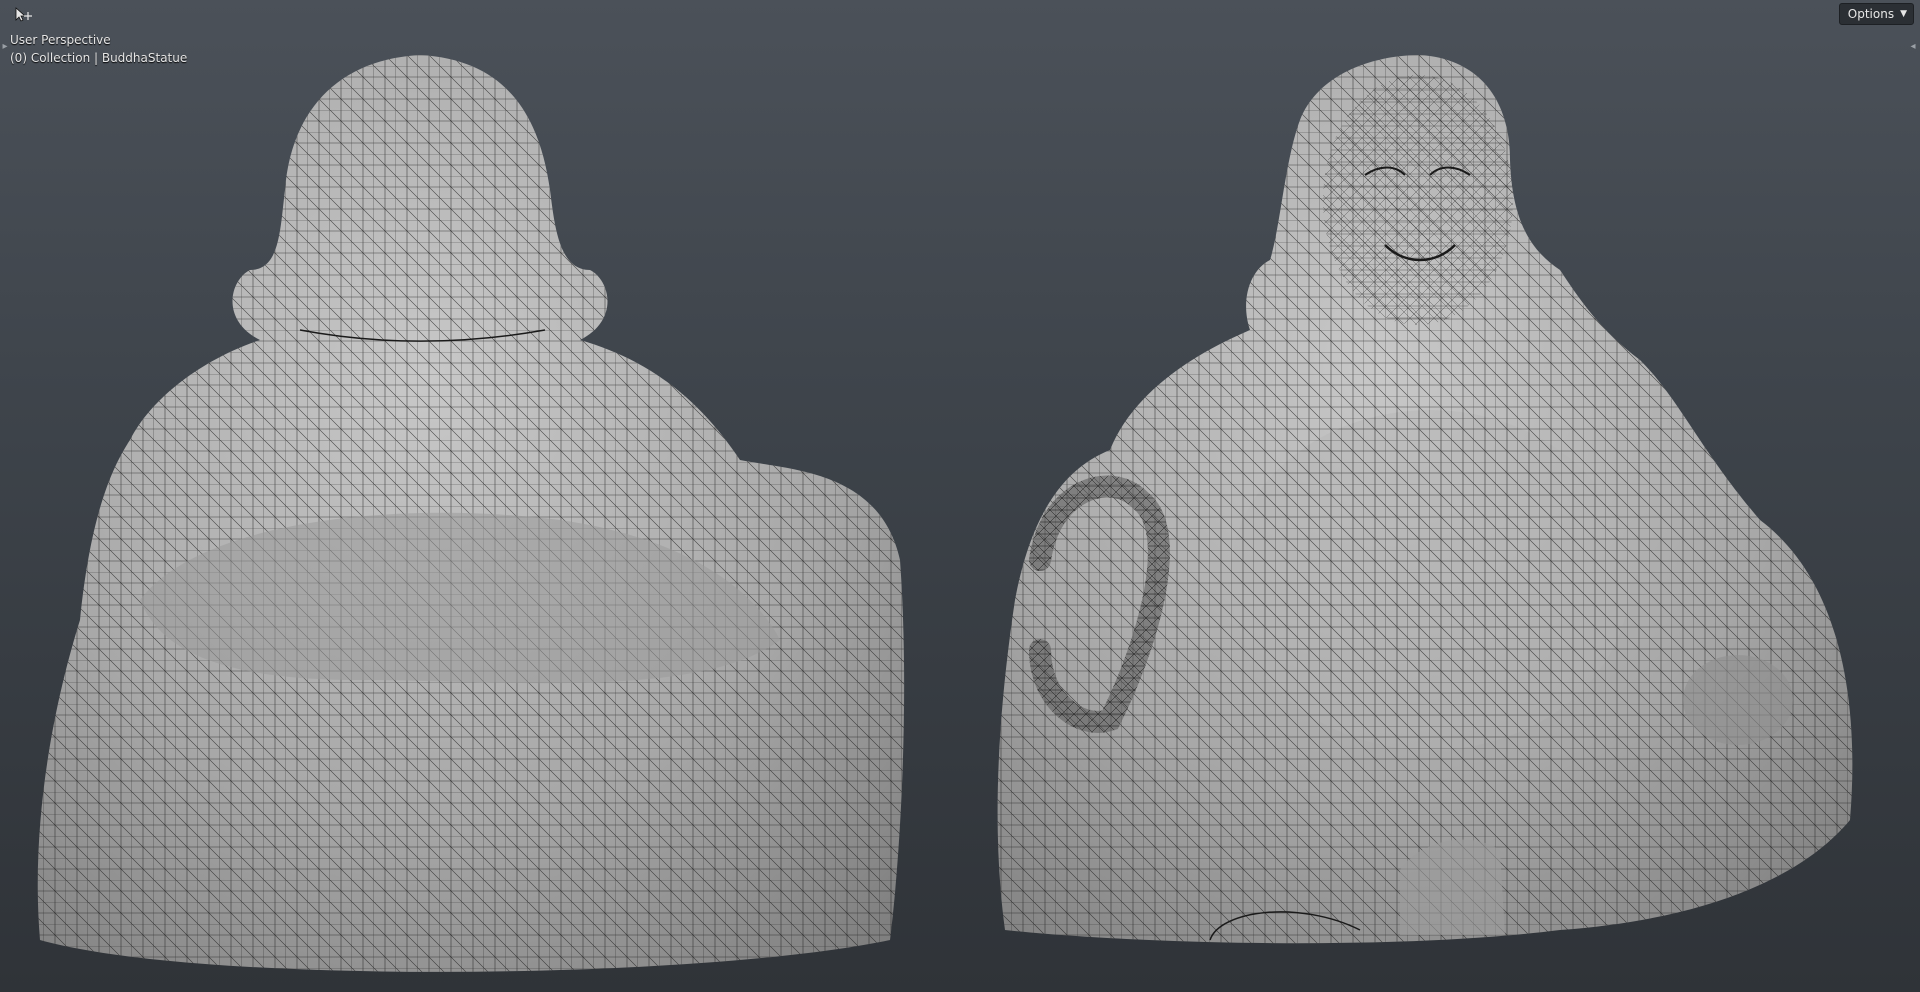  I want to click on options-button: Options ▼, so click(1876, 14).